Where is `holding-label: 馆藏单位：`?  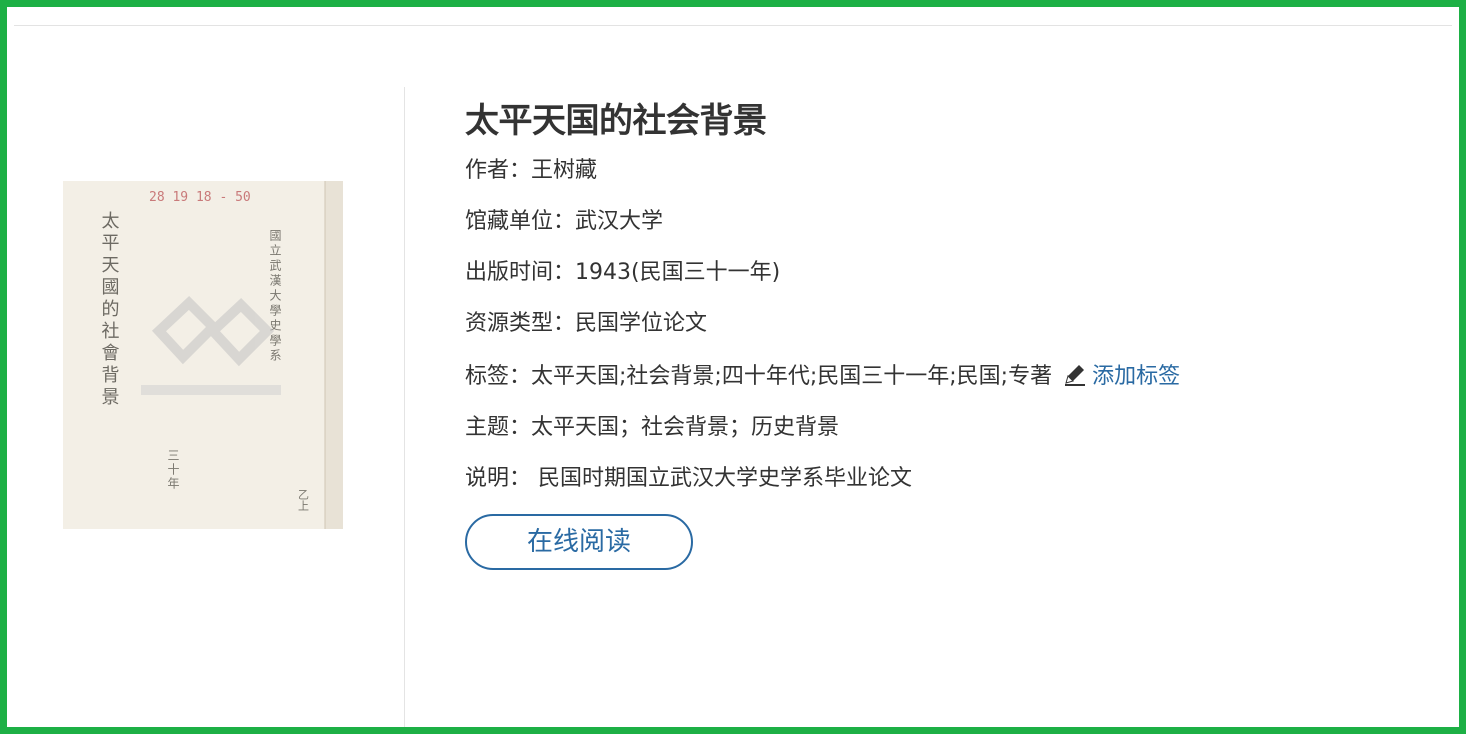 holding-label: 馆藏单位： is located at coordinates (520, 221).